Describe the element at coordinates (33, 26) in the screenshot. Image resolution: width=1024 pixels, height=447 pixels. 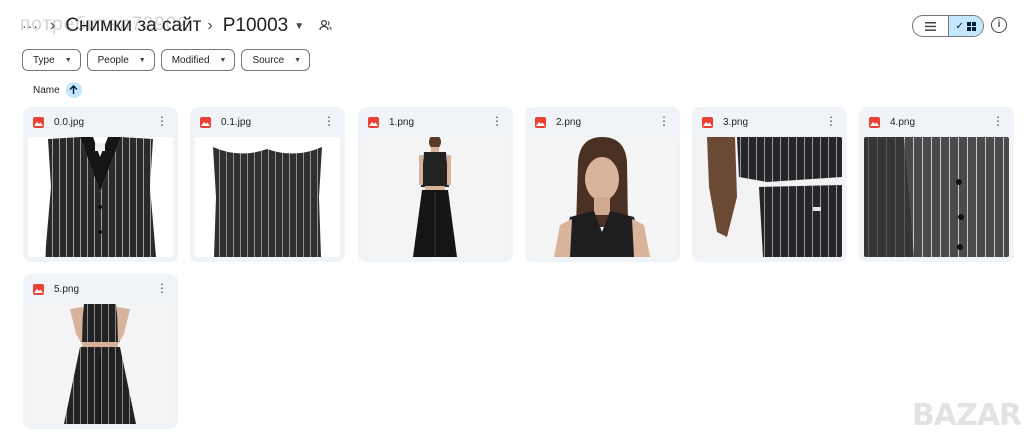
I see `breadcrumb-more-button: ···` at that location.